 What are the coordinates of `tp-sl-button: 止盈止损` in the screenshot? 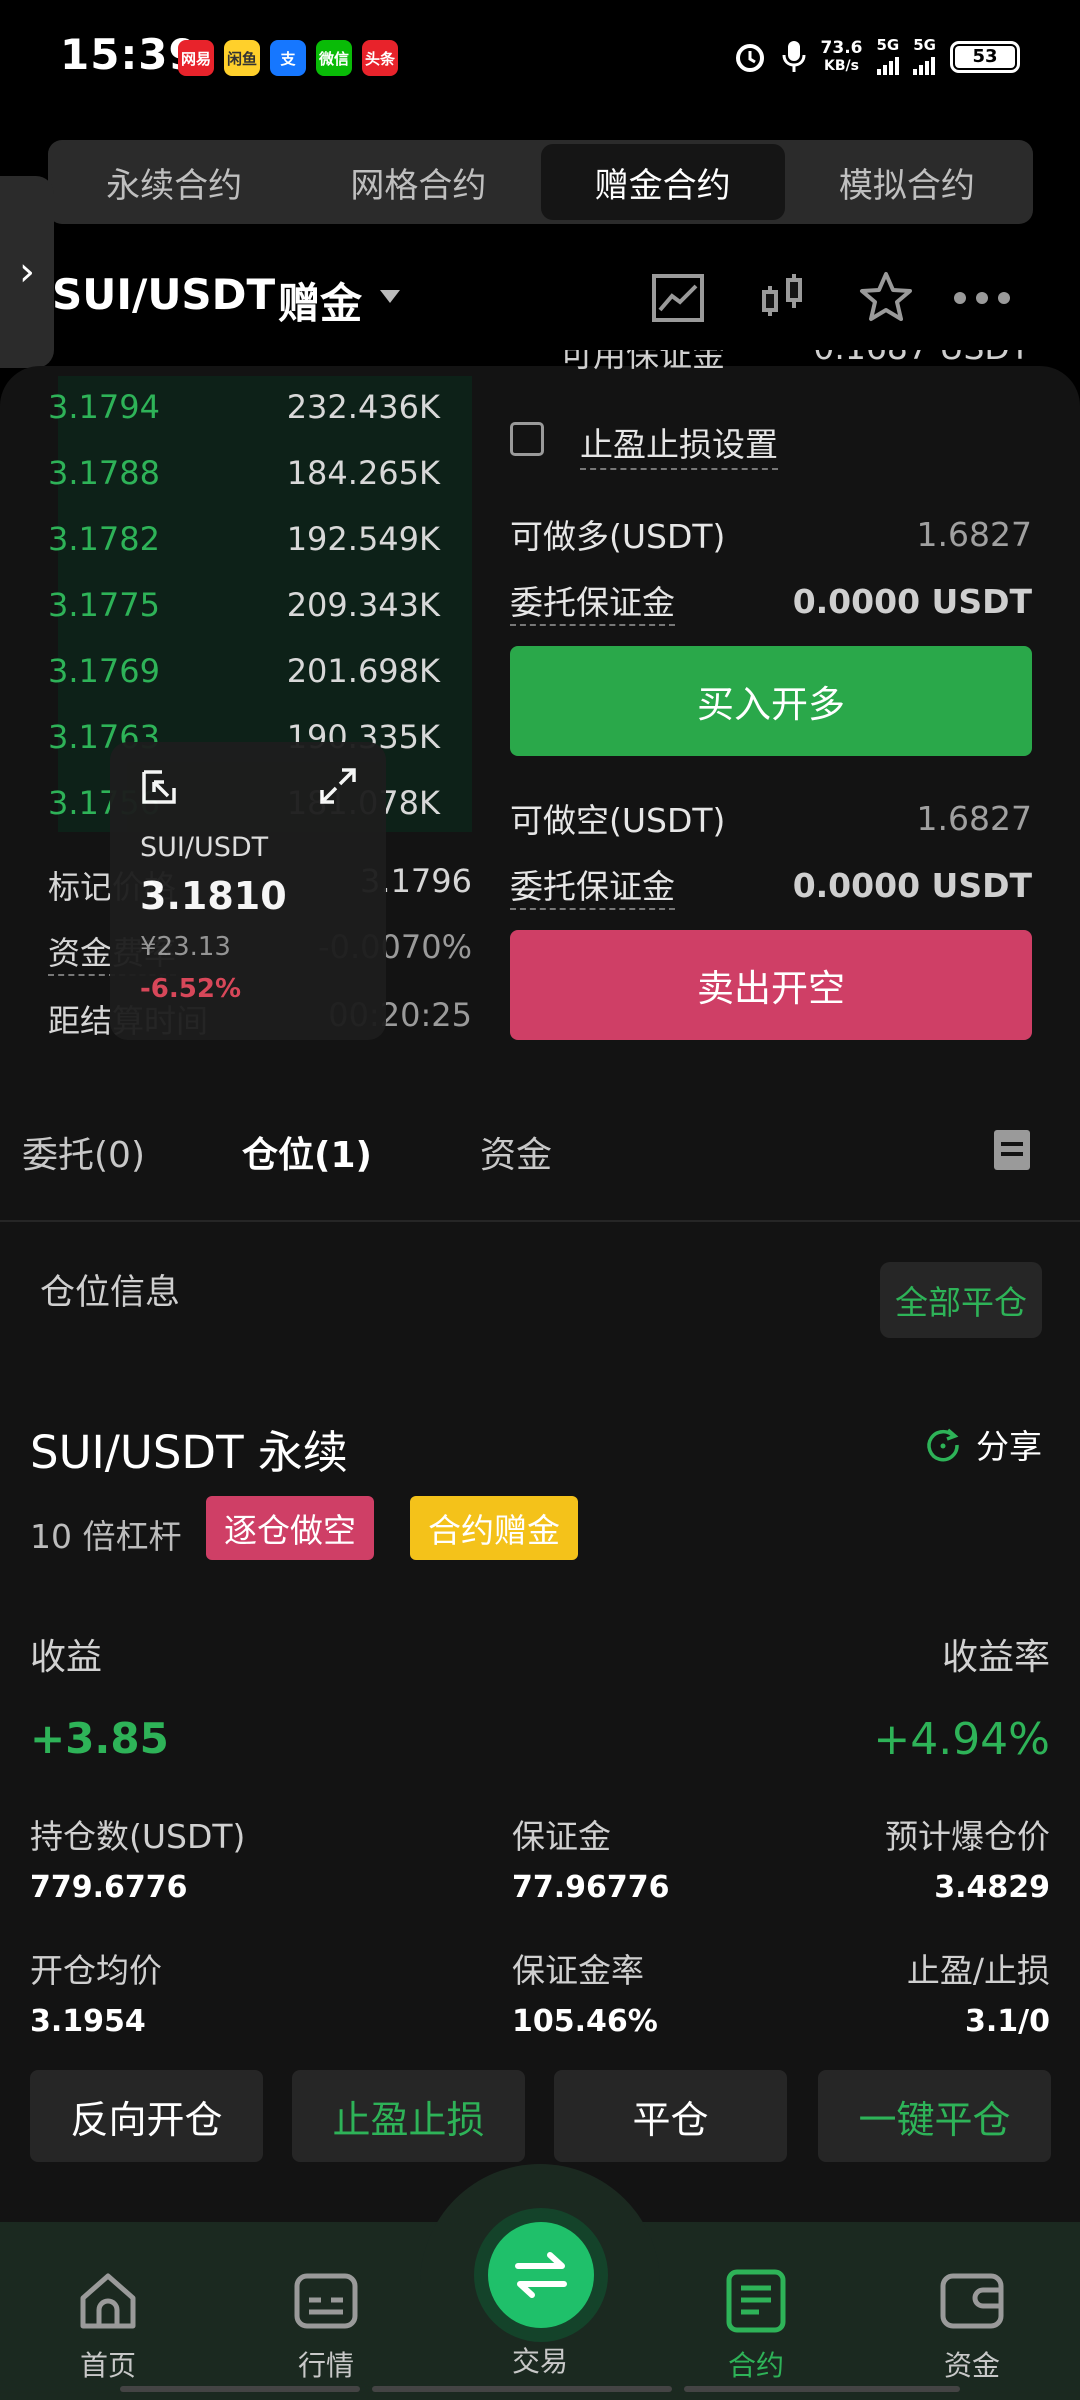 It's located at (408, 2116).